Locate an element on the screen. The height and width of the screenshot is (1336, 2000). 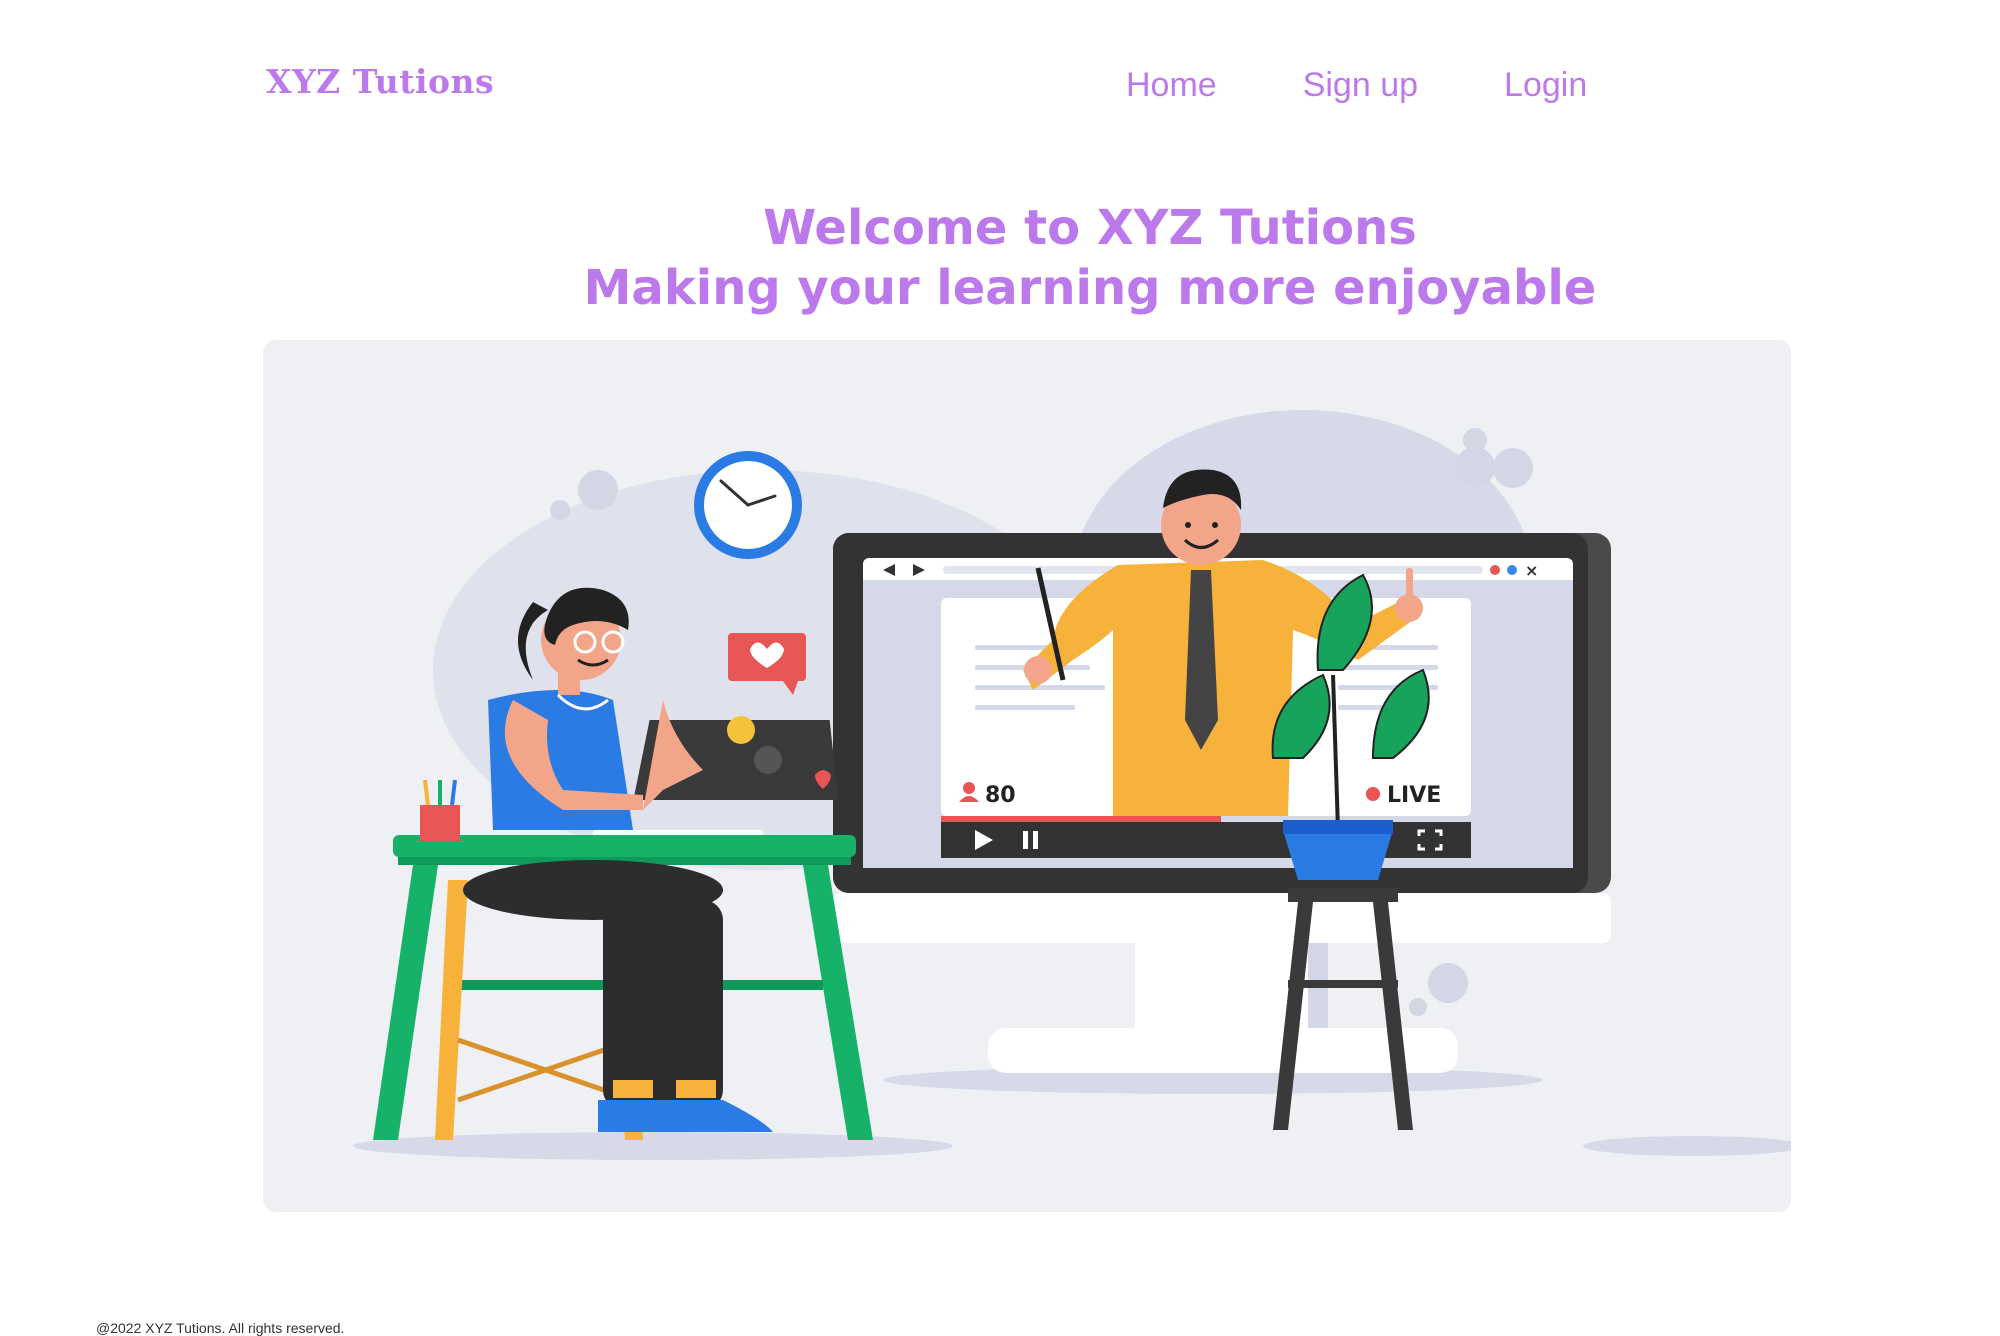
hero-welcome-heading: Welcome to XYZ Tutions is located at coordinates (1090, 228).